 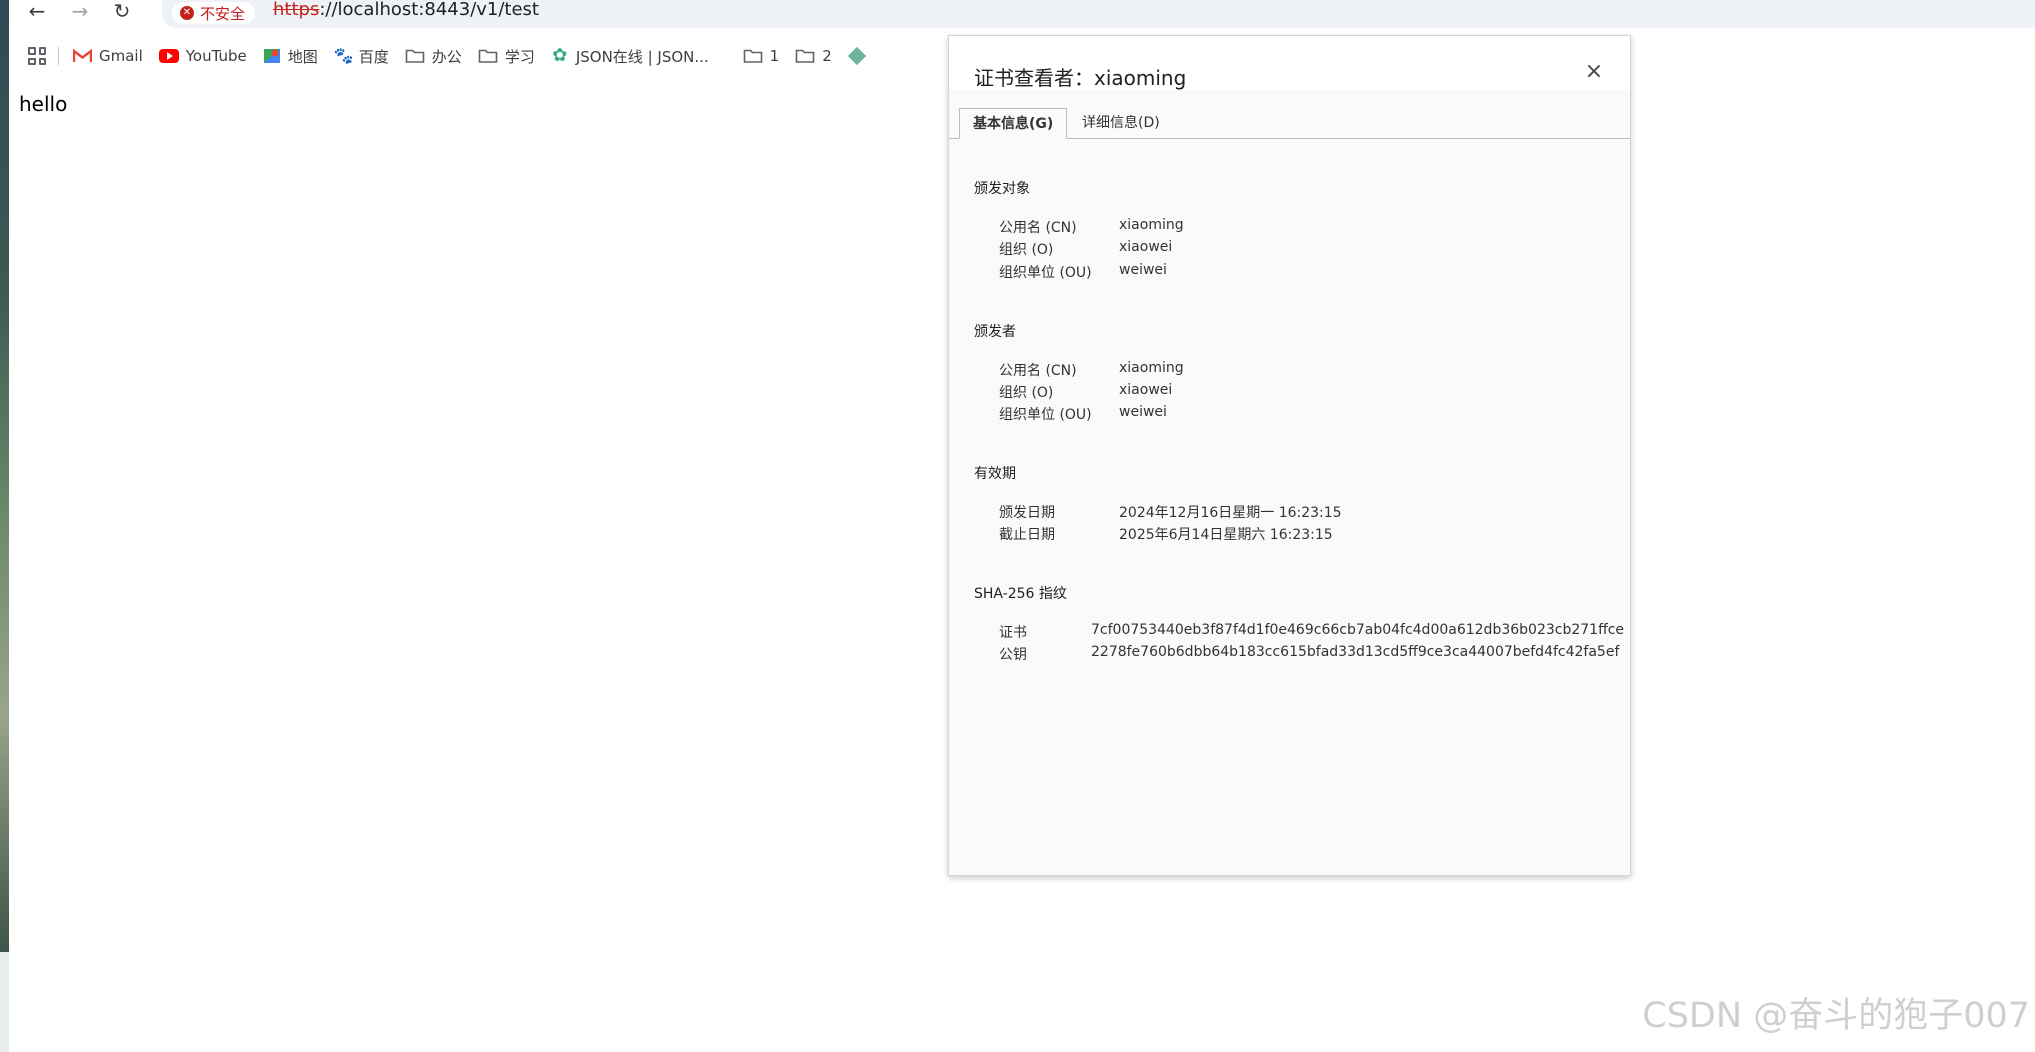 I want to click on close-button: ×, so click(x=1594, y=72).